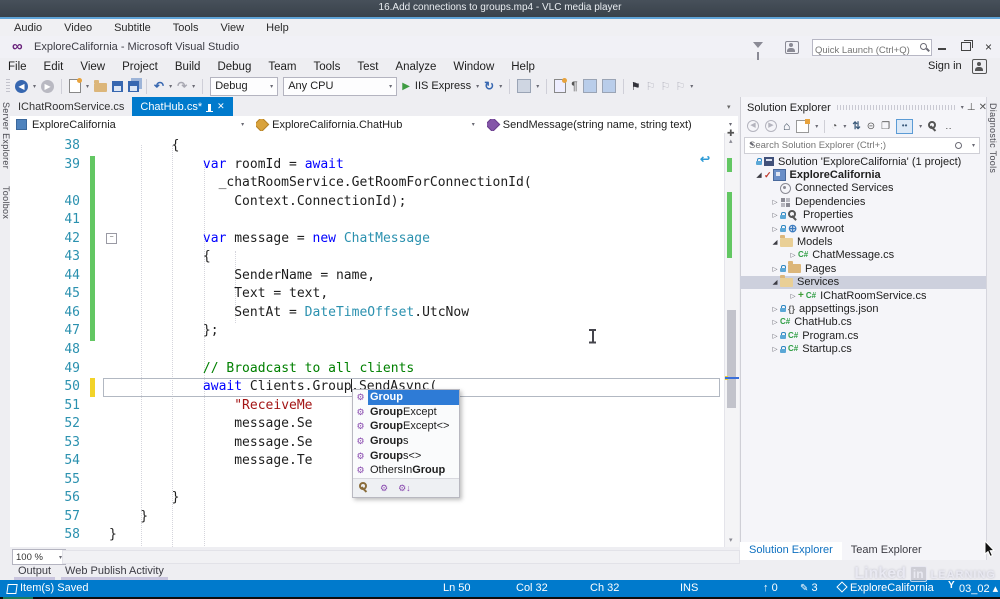  I want to click on pin-tab-icon, so click(210, 107).